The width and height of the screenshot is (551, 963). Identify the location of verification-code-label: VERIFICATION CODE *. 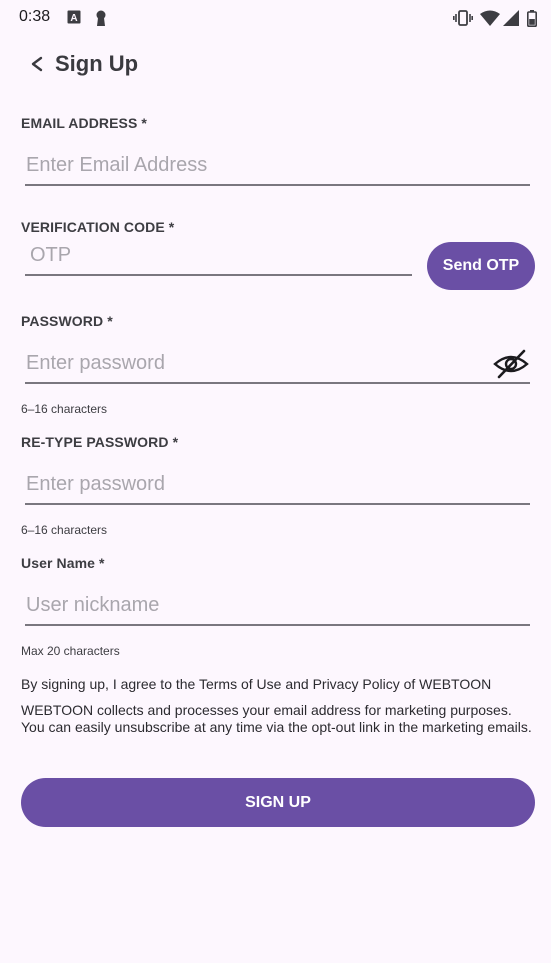
(98, 227).